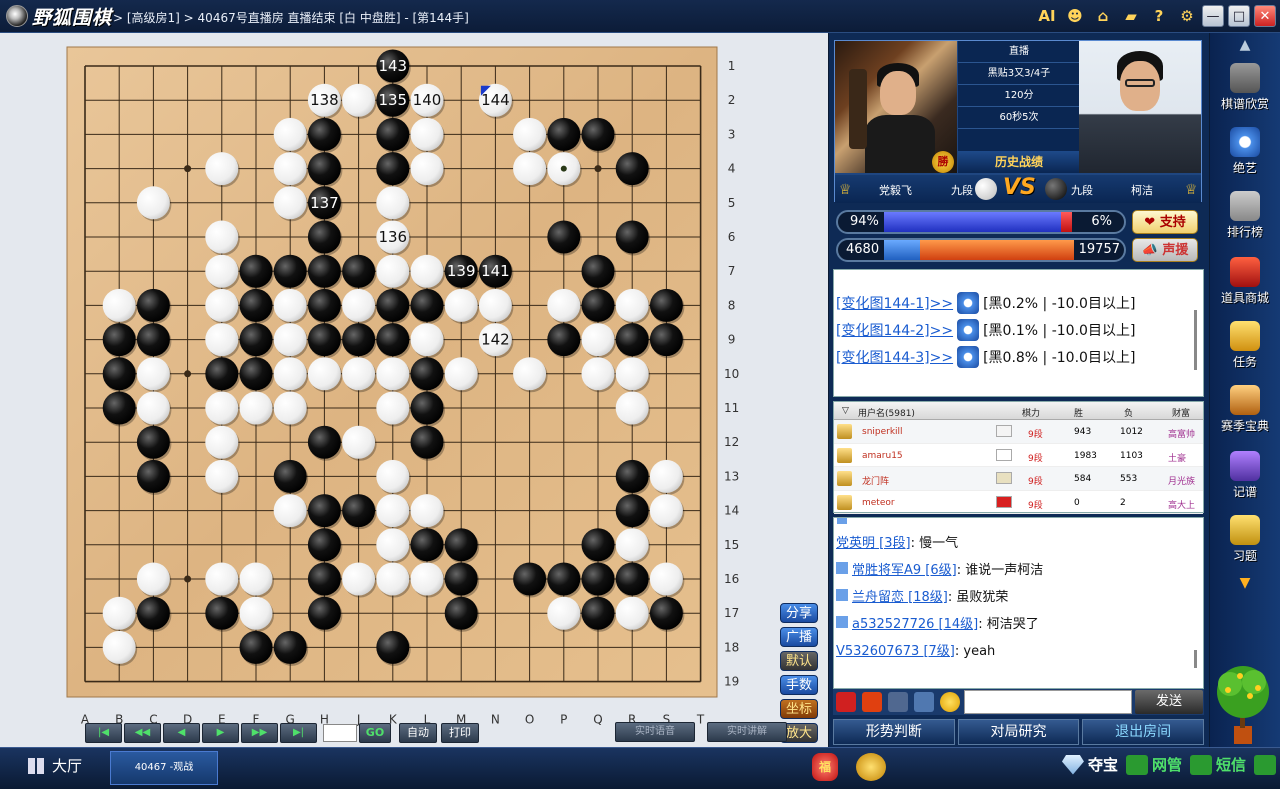 Image resolution: width=1280 pixels, height=789 pixels. Describe the element at coordinates (799, 613) in the screenshot. I see `share-button: 分享` at that location.